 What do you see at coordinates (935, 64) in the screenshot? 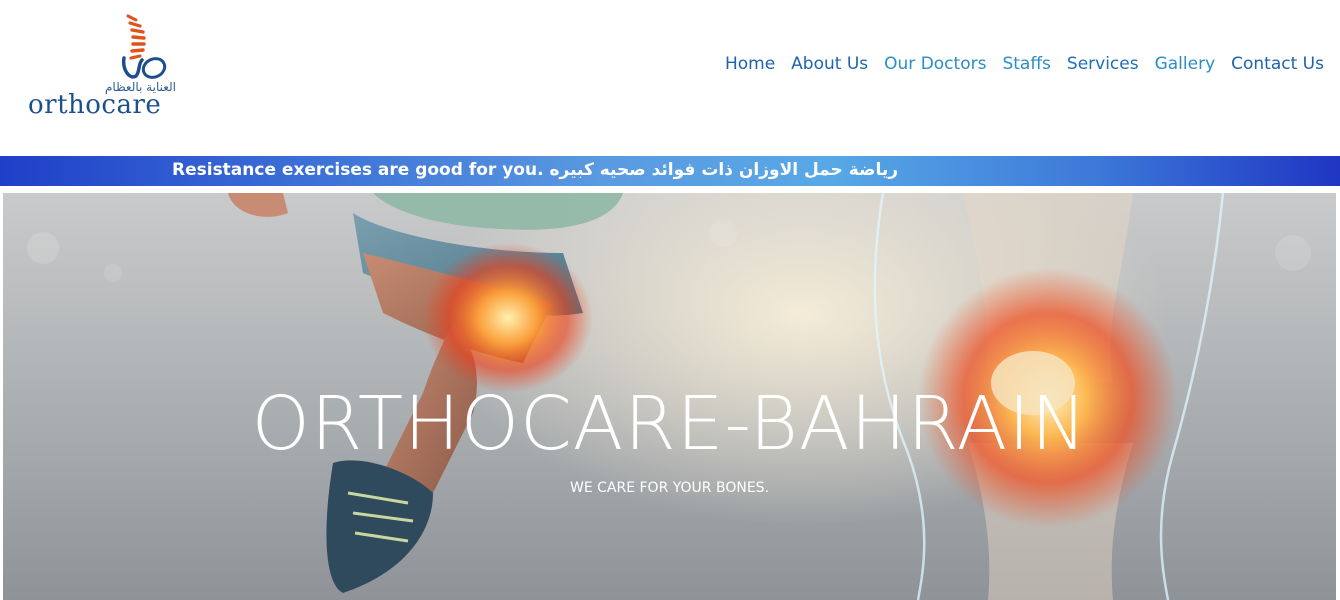
I see `nav-our-doctors: Our Doctors` at bounding box center [935, 64].